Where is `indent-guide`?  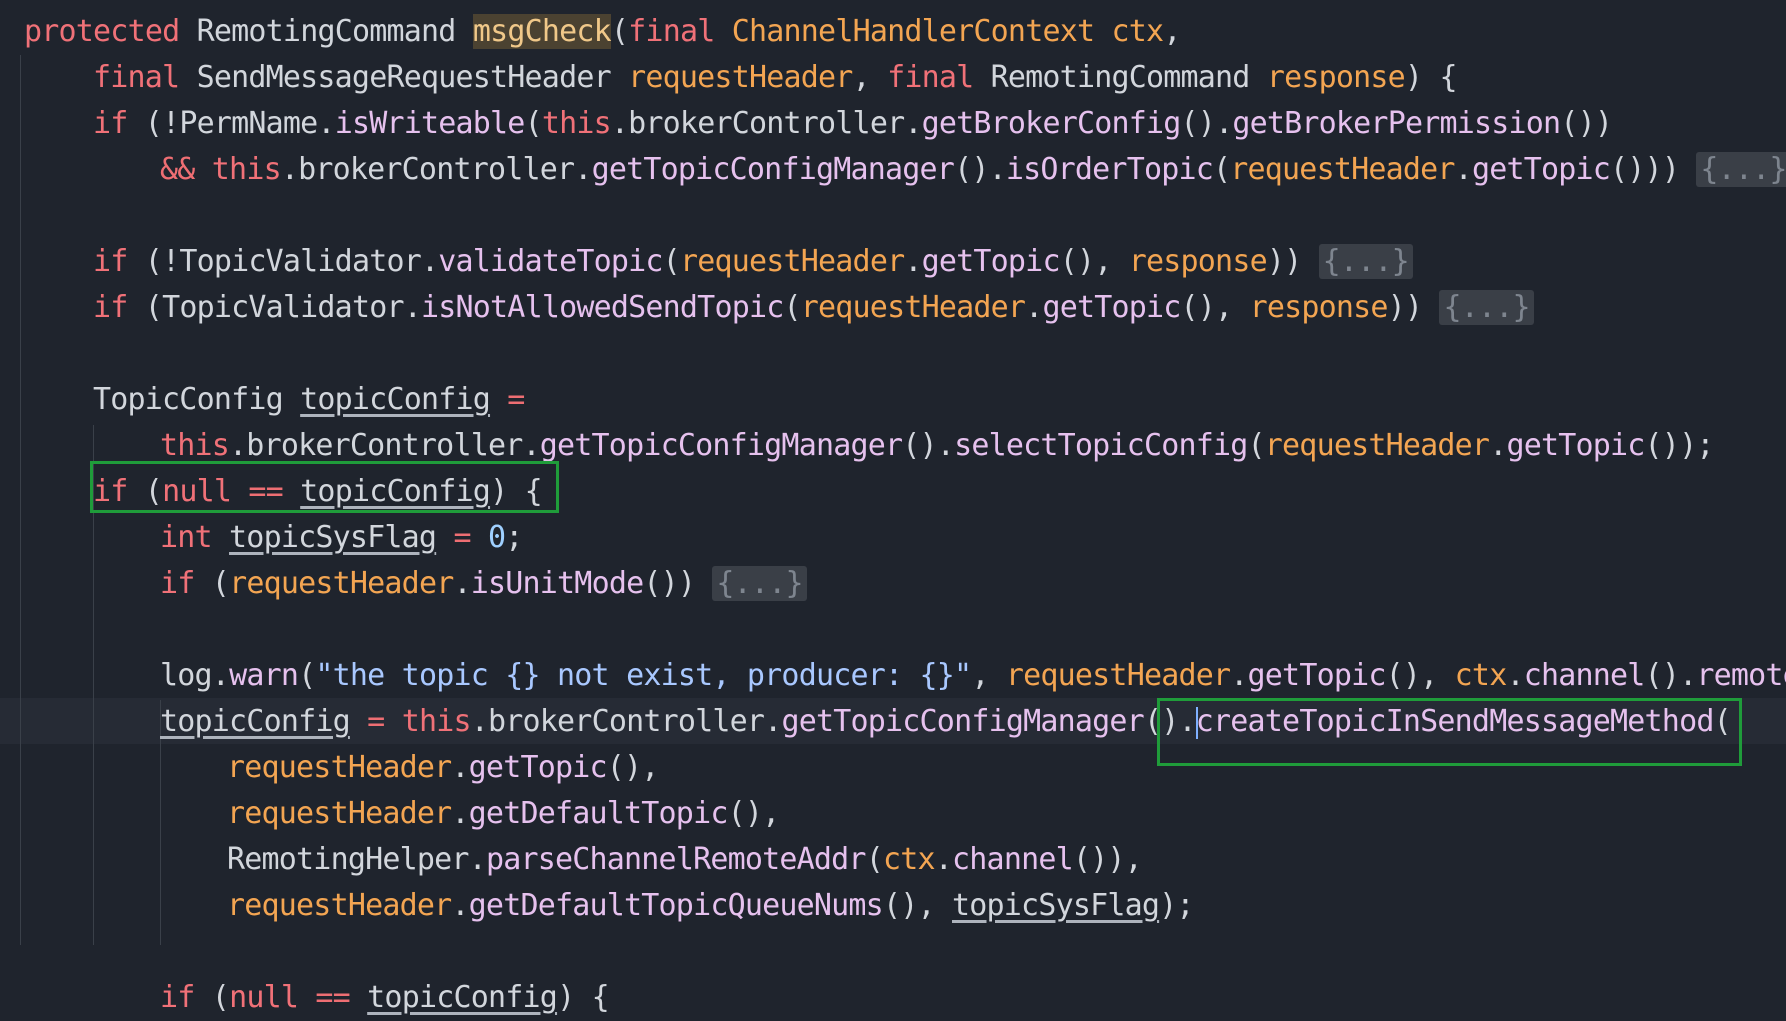
indent-guide is located at coordinates (20, 500).